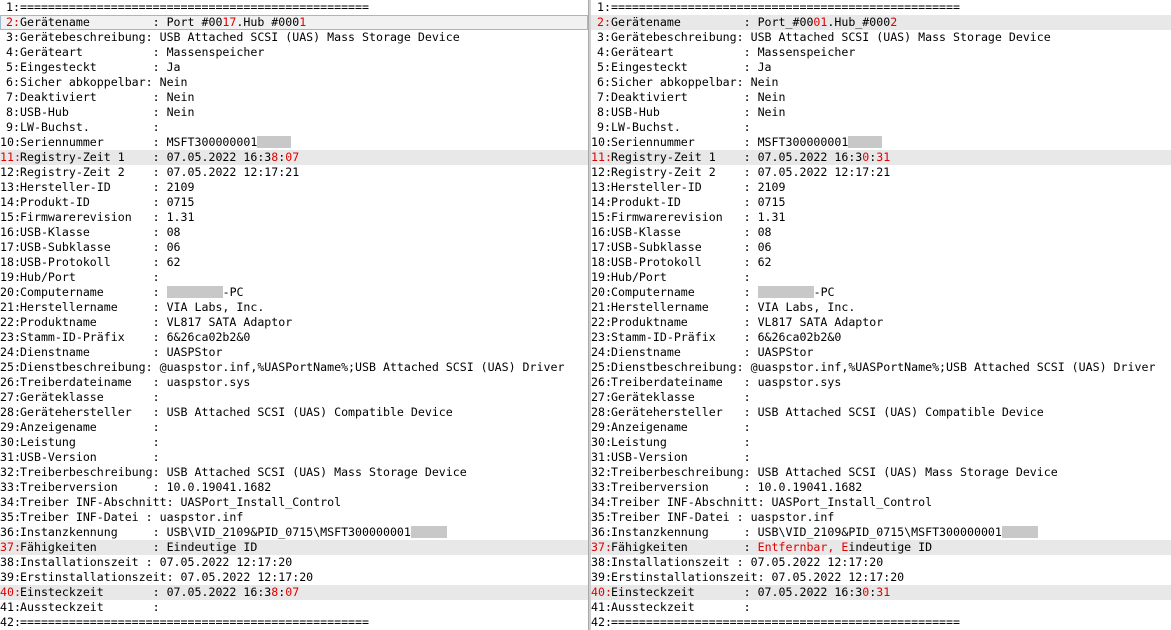 The width and height of the screenshot is (1171, 630). Describe the element at coordinates (601, 142) in the screenshot. I see `line-number: 10:` at that location.